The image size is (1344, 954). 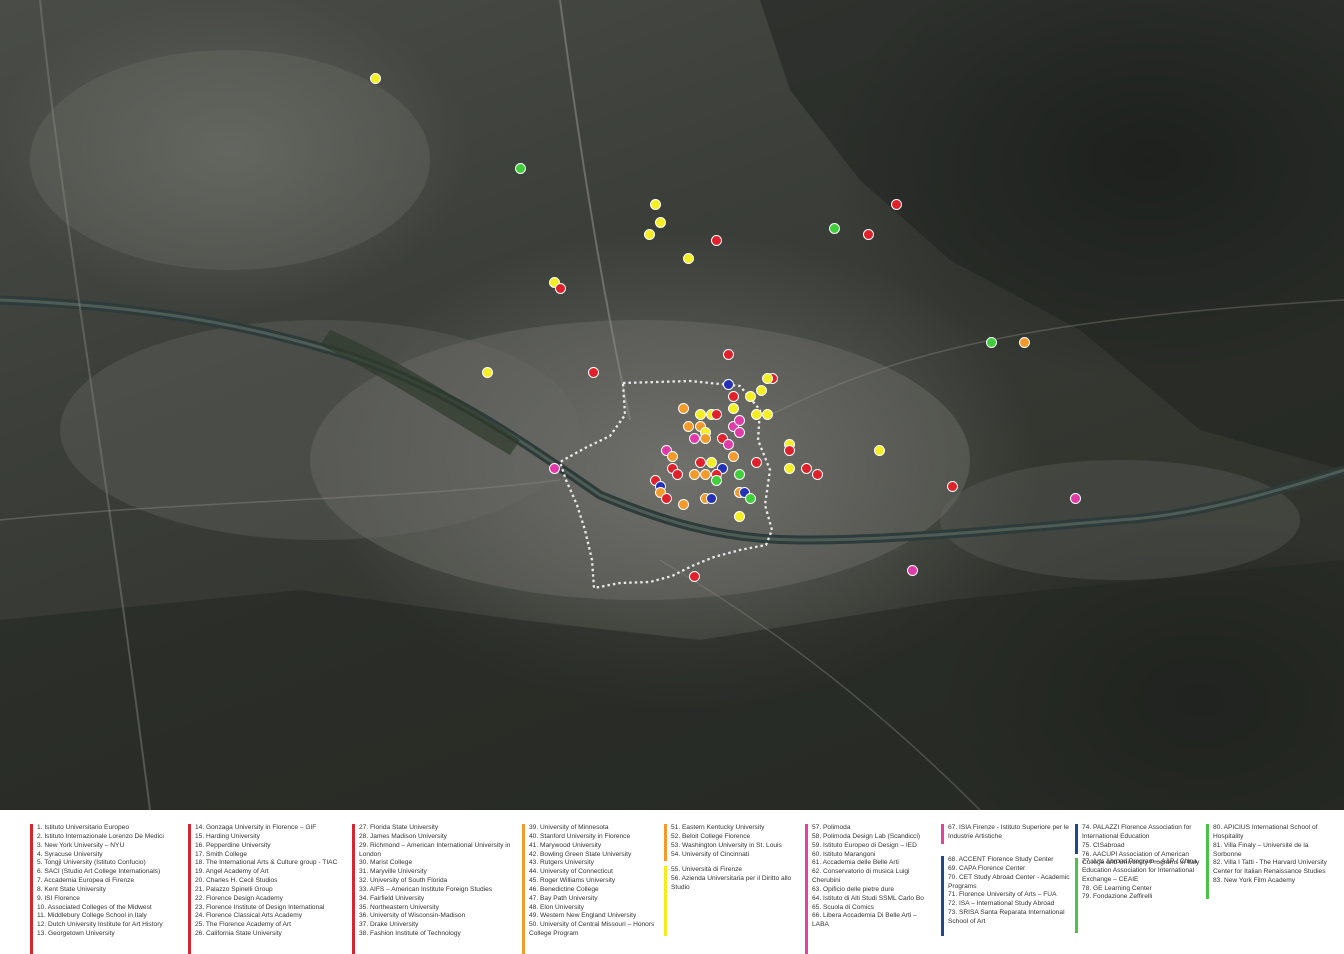 I want to click on legend-entry: 57. Polimoda, so click(x=831, y=827).